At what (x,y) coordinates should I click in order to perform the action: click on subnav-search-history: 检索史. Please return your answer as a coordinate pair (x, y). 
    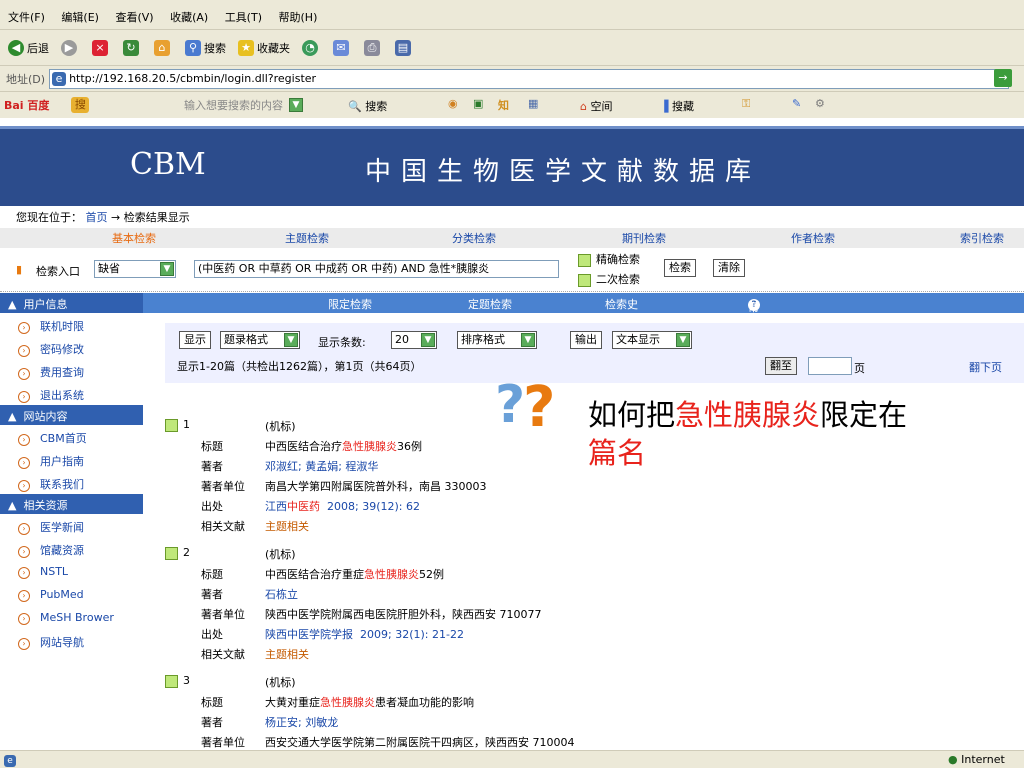
    Looking at the image, I should click on (621, 304).